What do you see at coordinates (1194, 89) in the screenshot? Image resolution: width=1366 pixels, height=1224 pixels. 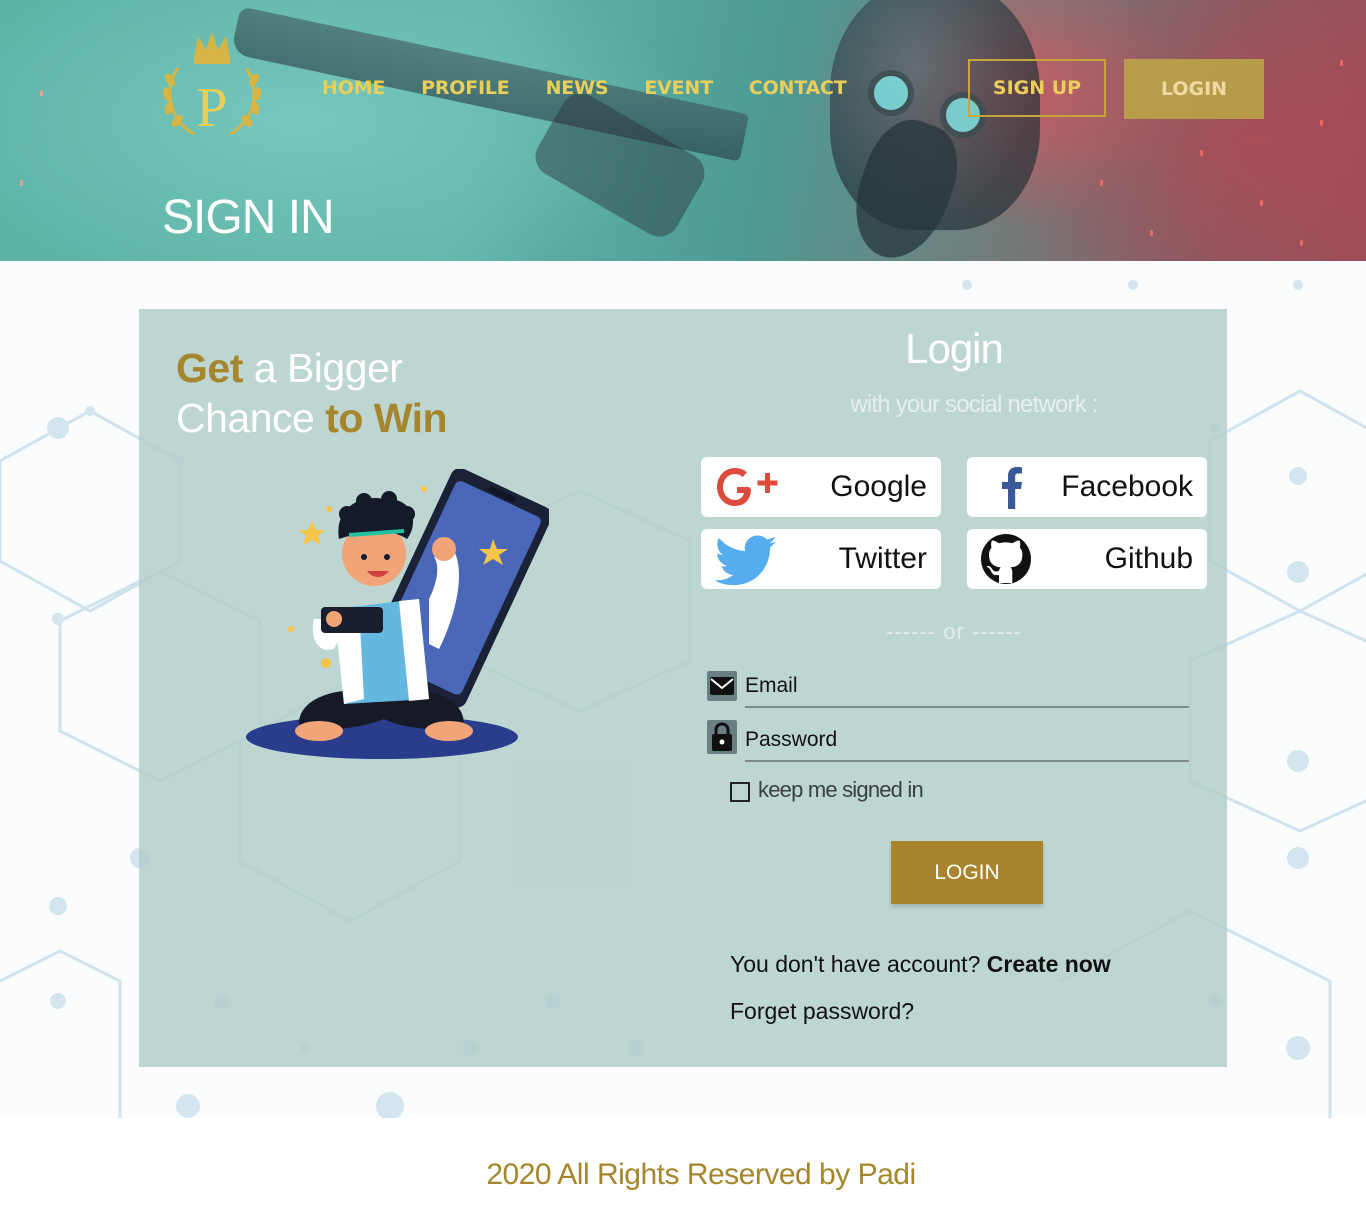 I see `header-login-button: LOGIN` at bounding box center [1194, 89].